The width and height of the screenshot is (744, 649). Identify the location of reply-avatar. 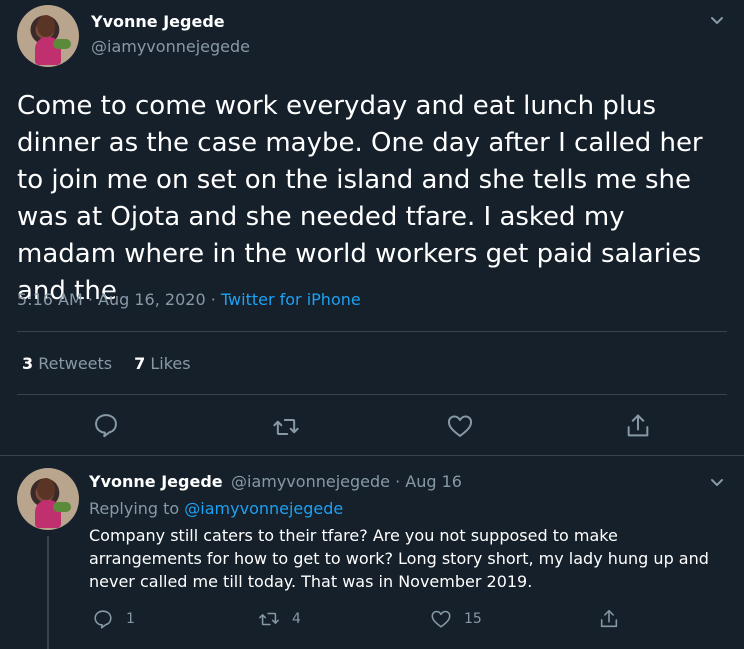
(48, 499).